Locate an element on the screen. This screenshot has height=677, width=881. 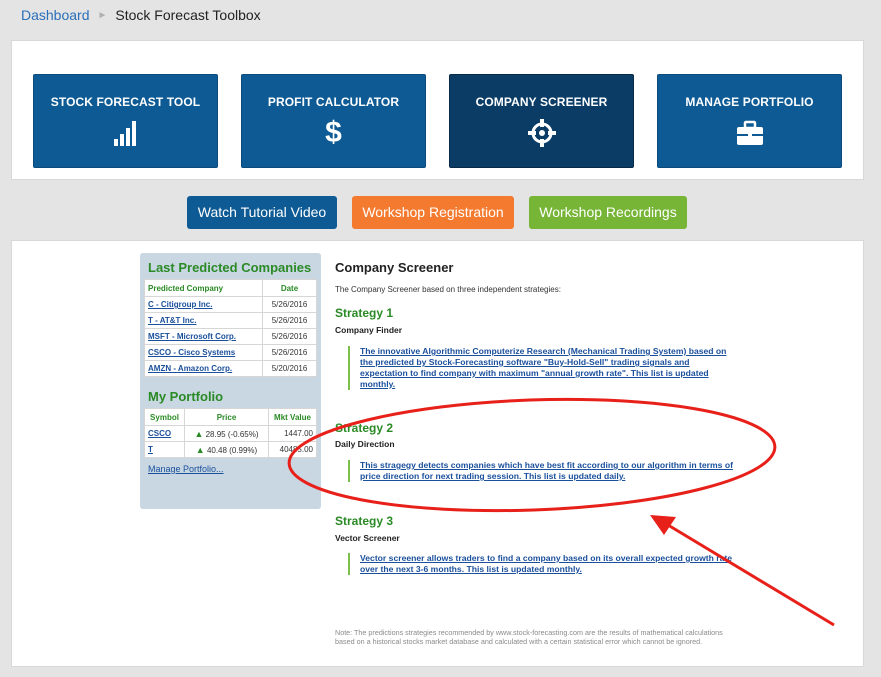
prediction-date: 5/20/2016 is located at coordinates (289, 368).